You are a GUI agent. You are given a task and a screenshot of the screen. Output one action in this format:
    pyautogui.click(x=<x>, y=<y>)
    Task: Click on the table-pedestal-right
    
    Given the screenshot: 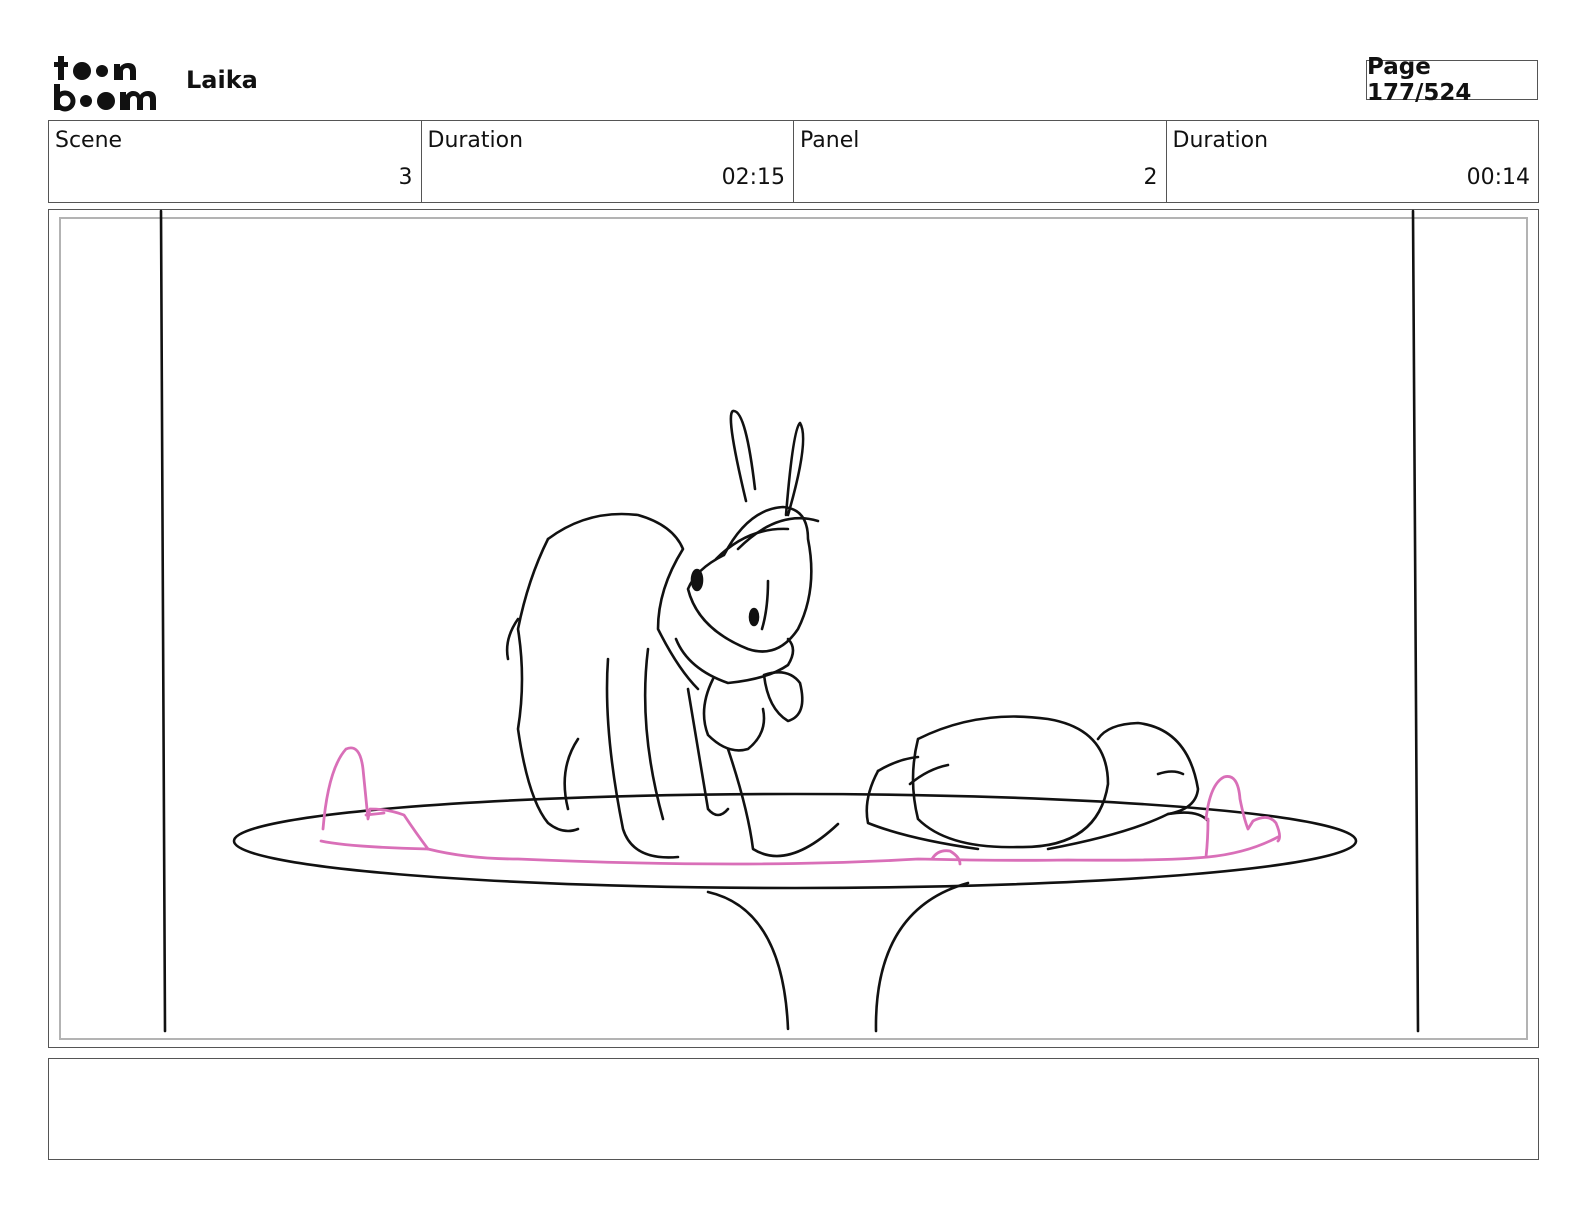 What is the action you would take?
    pyautogui.click(x=922, y=957)
    